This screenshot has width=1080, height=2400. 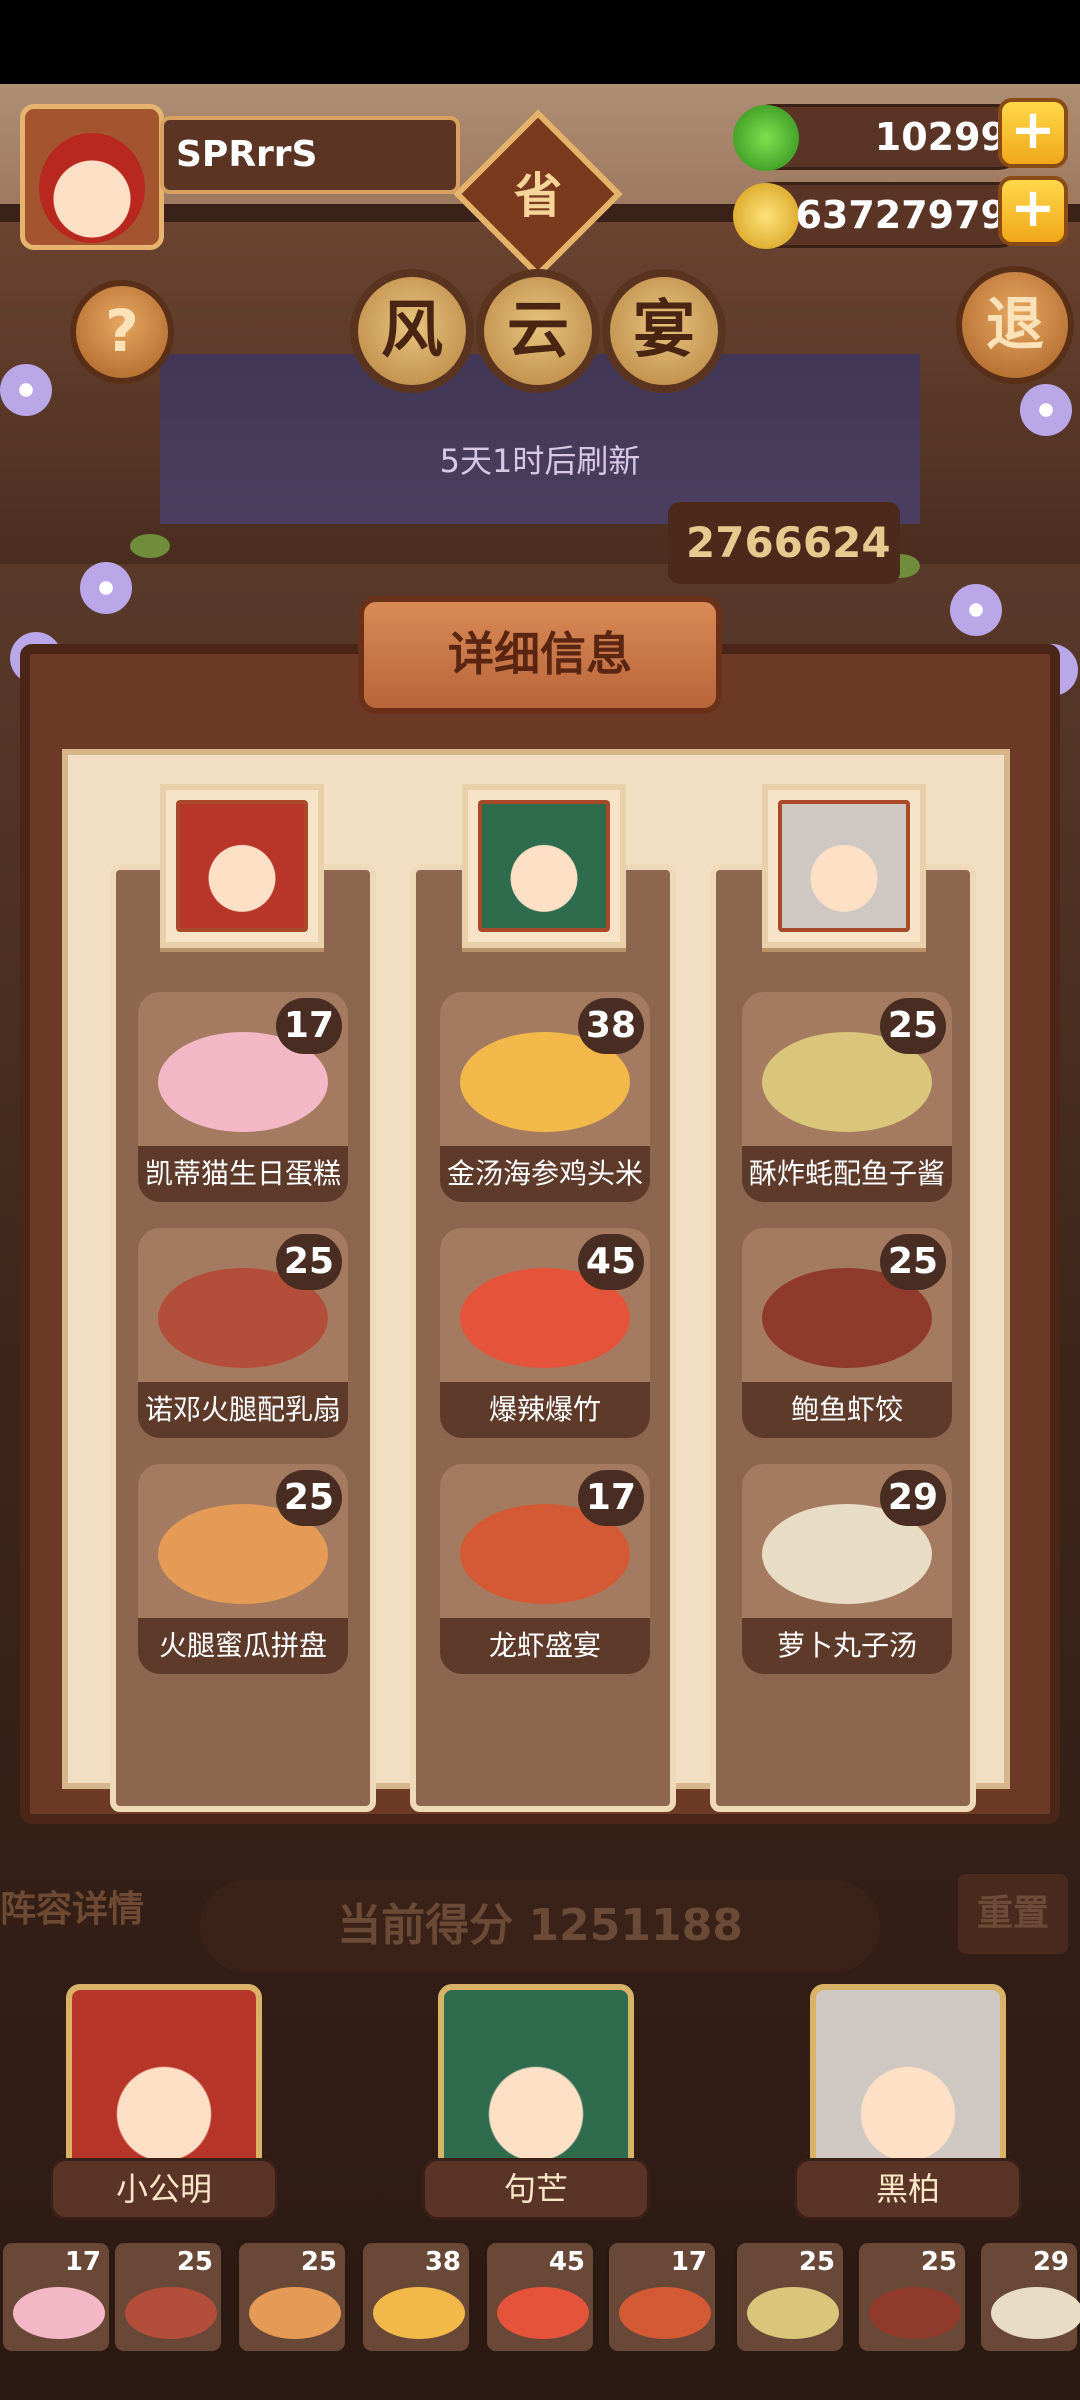 What do you see at coordinates (566, 2262) in the screenshot?
I see `dish-thumb-count: 45` at bounding box center [566, 2262].